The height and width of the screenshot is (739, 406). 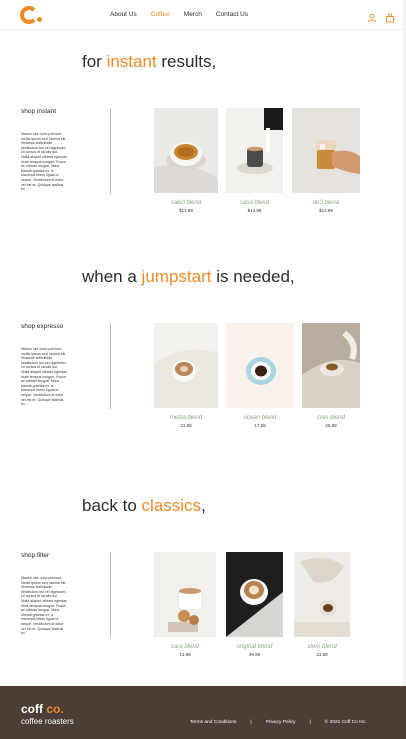 I want to click on product-card: sasa blend $13.99, so click(x=254, y=160).